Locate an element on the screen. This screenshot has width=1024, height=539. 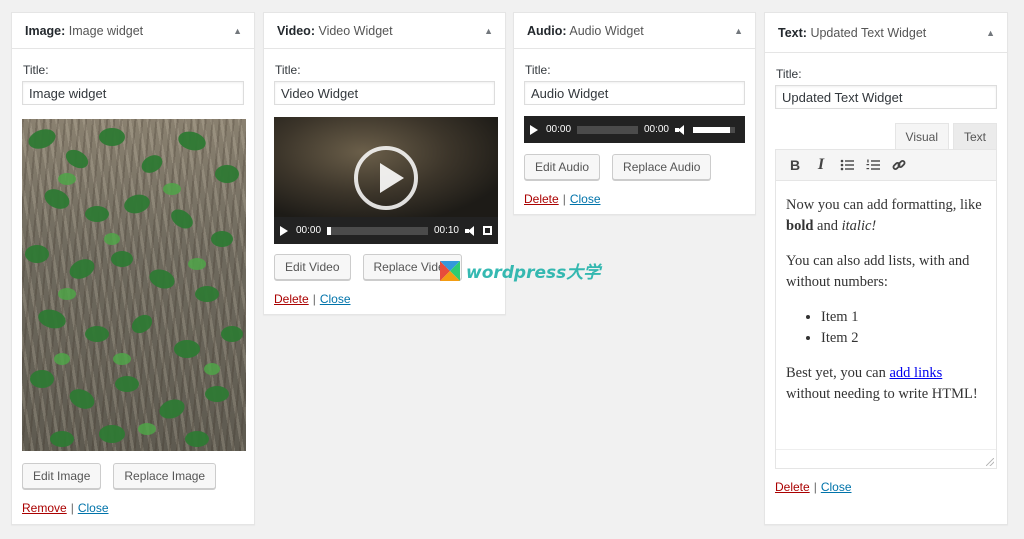
link-icon is located at coordinates (899, 165).